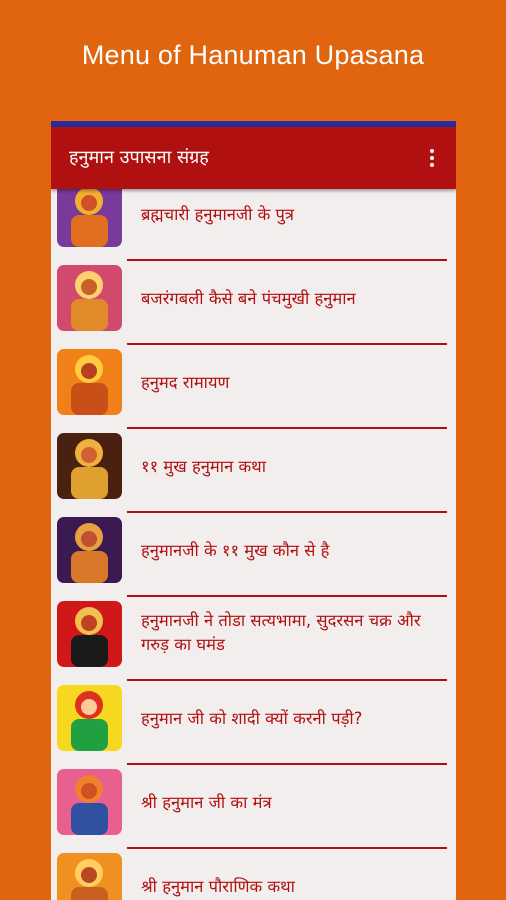 The height and width of the screenshot is (900, 506). What do you see at coordinates (252, 718) in the screenshot?
I see `list-item-label: हनुमान जी को शादी क्यों करनी पड़ी?` at bounding box center [252, 718].